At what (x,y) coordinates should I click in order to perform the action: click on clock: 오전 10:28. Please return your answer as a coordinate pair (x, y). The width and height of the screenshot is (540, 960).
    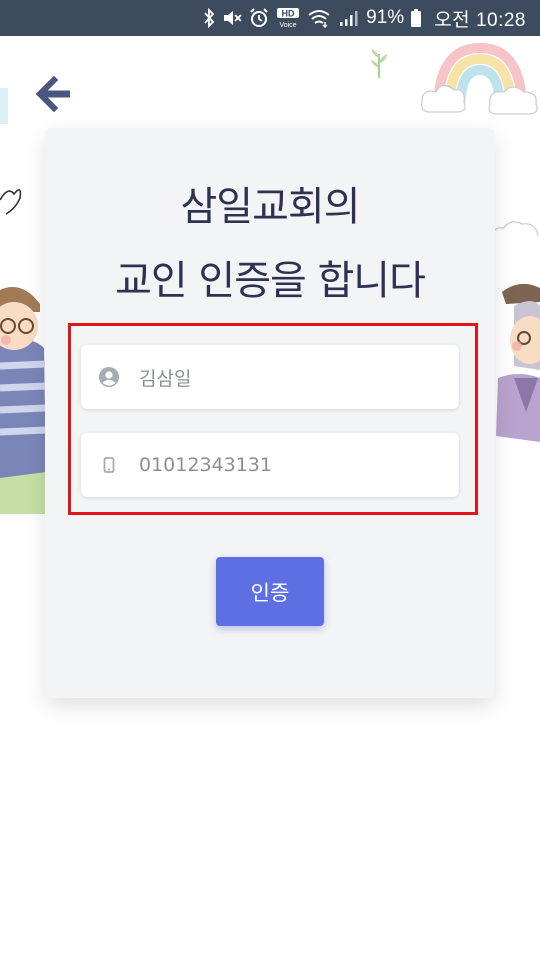
    Looking at the image, I should click on (480, 20).